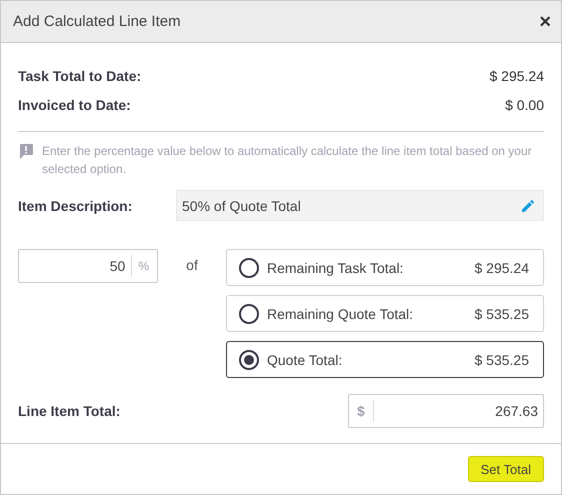 The height and width of the screenshot is (495, 562). I want to click on radio-option: Quote Total: $ 535.25, so click(385, 359).